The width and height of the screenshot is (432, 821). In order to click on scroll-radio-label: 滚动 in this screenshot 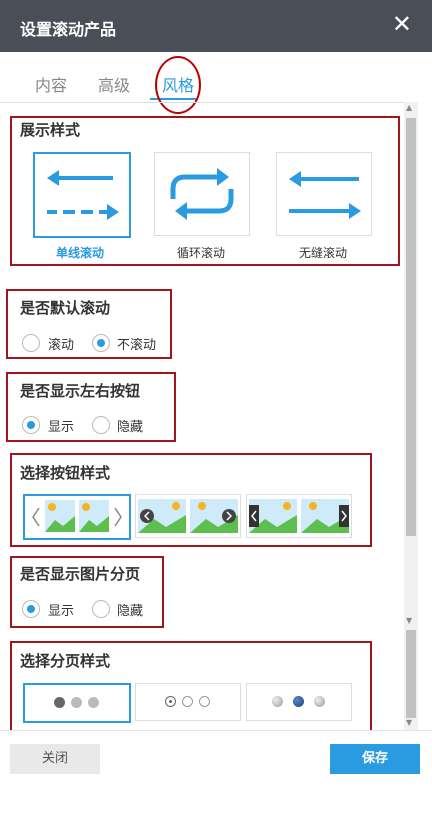, I will do `click(61, 345)`.